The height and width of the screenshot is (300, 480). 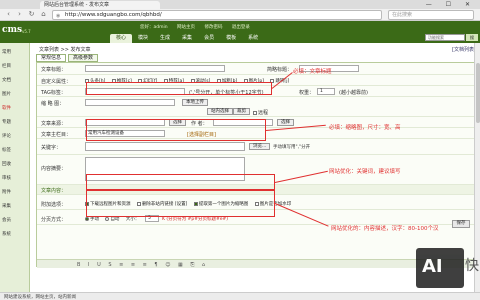 I want to click on nav-tab-module: 模块, so click(x=143, y=38).